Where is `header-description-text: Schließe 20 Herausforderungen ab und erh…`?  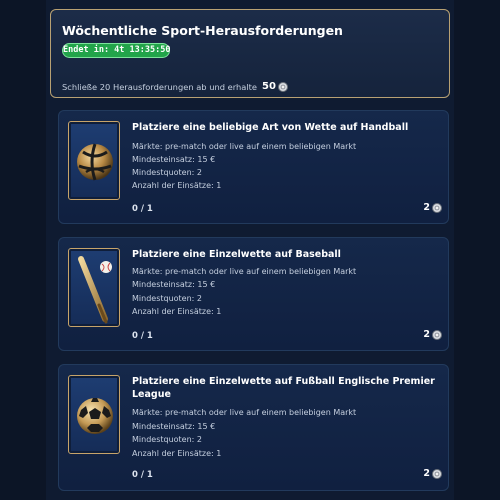 header-description-text: Schließe 20 Herausforderungen ab und erh… is located at coordinates (159, 86).